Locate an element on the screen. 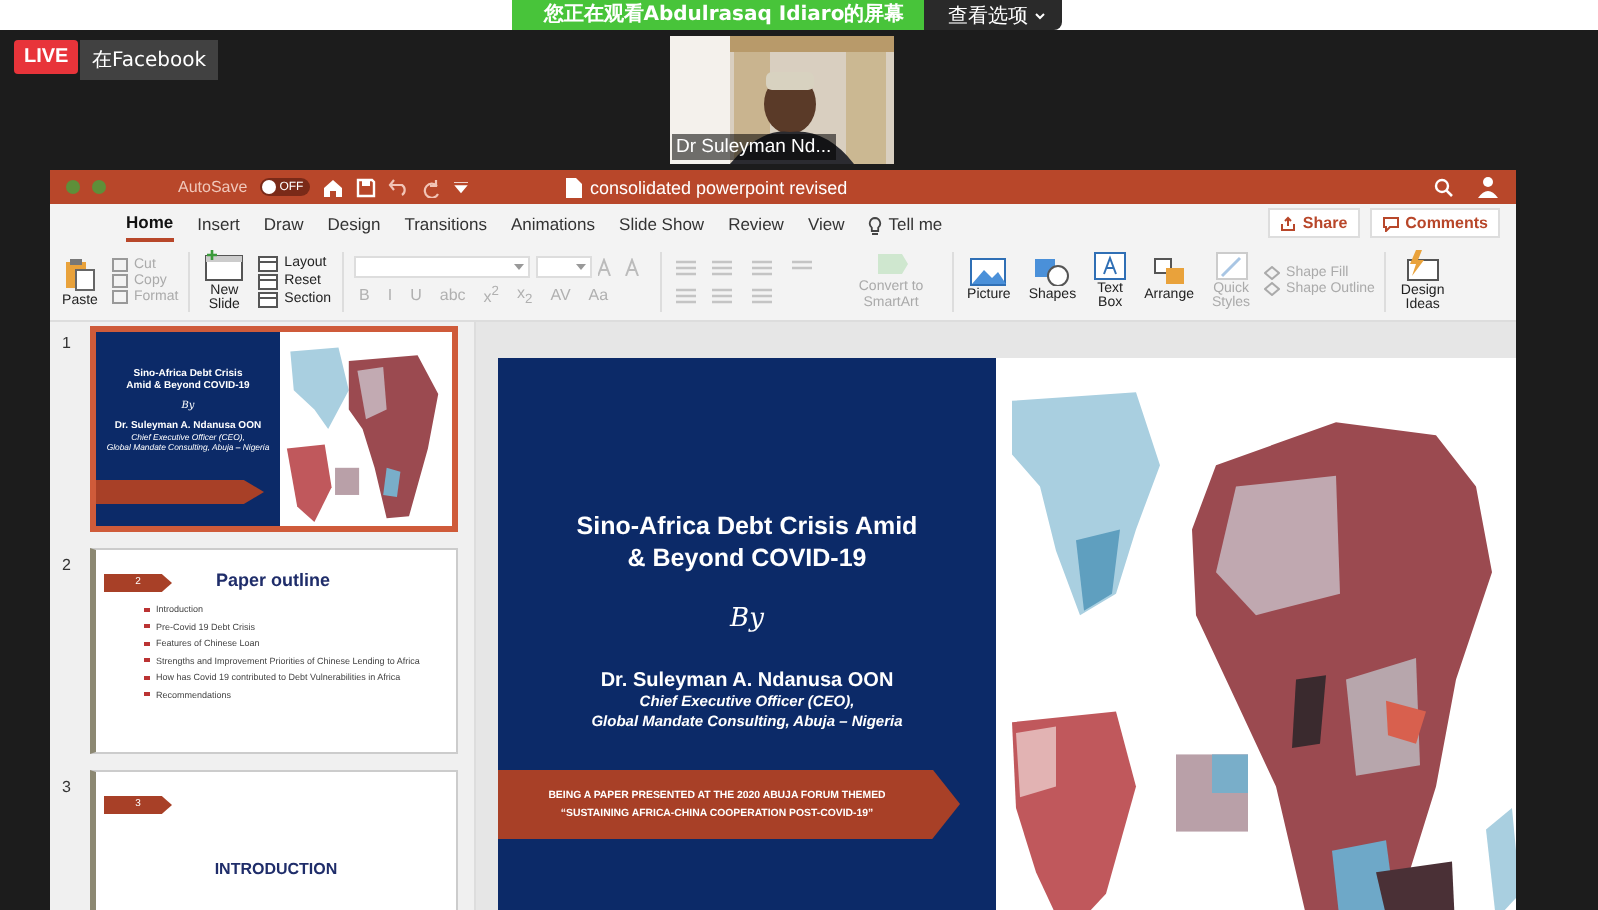 This screenshot has width=1598, height=910. slide-title: & Beyond COVID-19 is located at coordinates (747, 558).